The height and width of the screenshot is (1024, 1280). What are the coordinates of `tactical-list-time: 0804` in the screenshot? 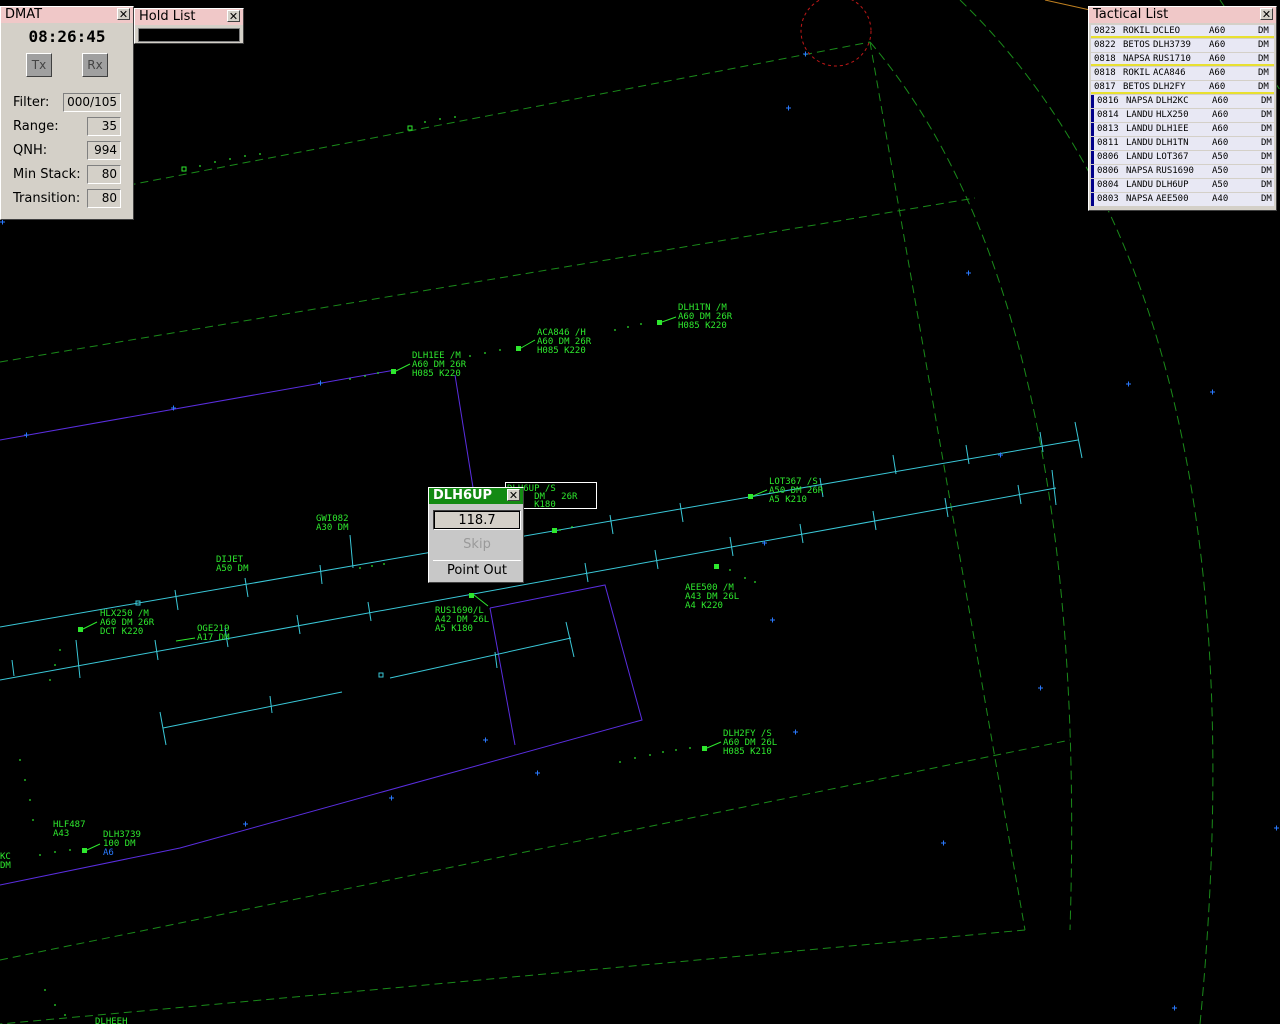 It's located at (1108, 185).